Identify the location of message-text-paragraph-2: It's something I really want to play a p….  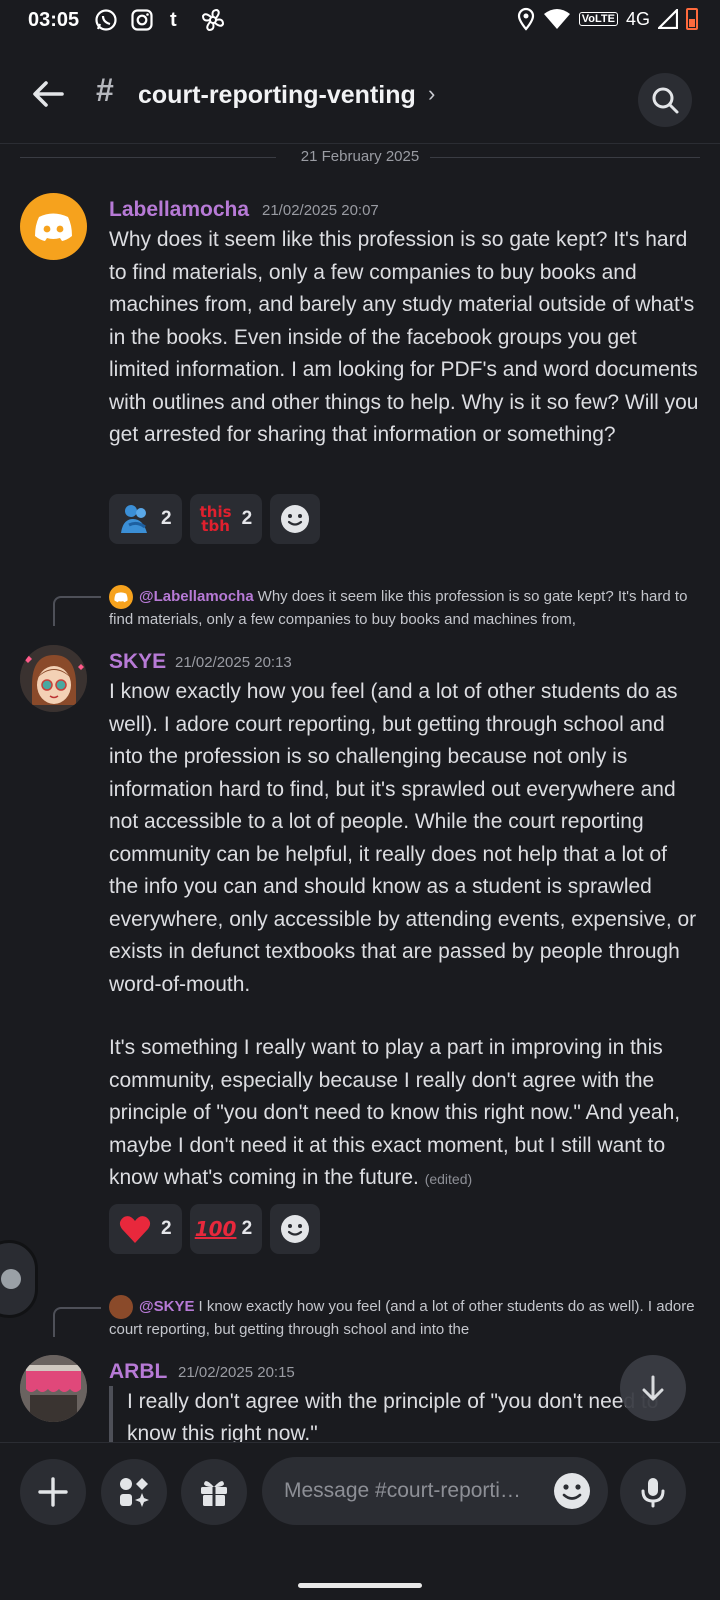
(404, 1114).